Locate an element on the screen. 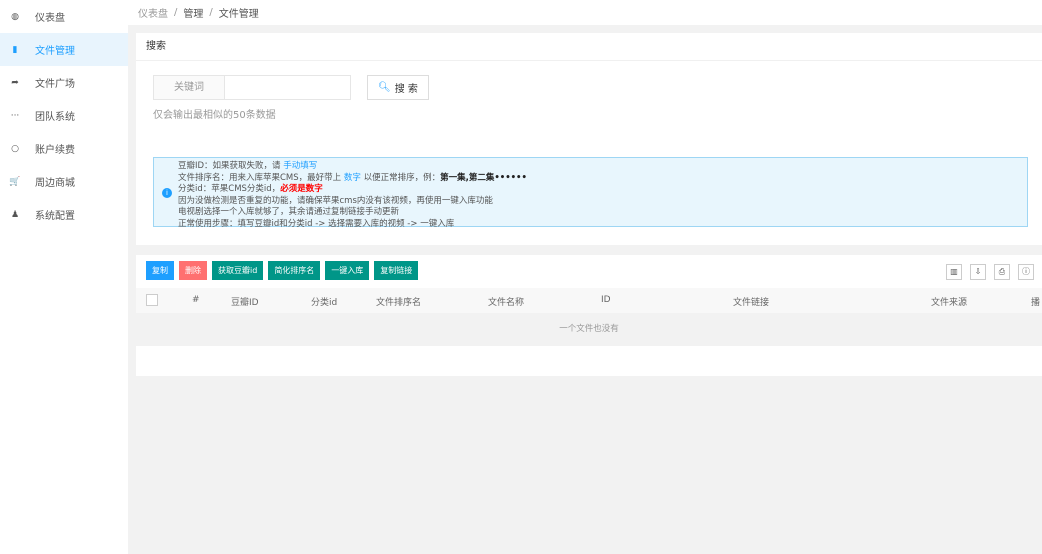  keyword-label: 关键词 is located at coordinates (189, 87).